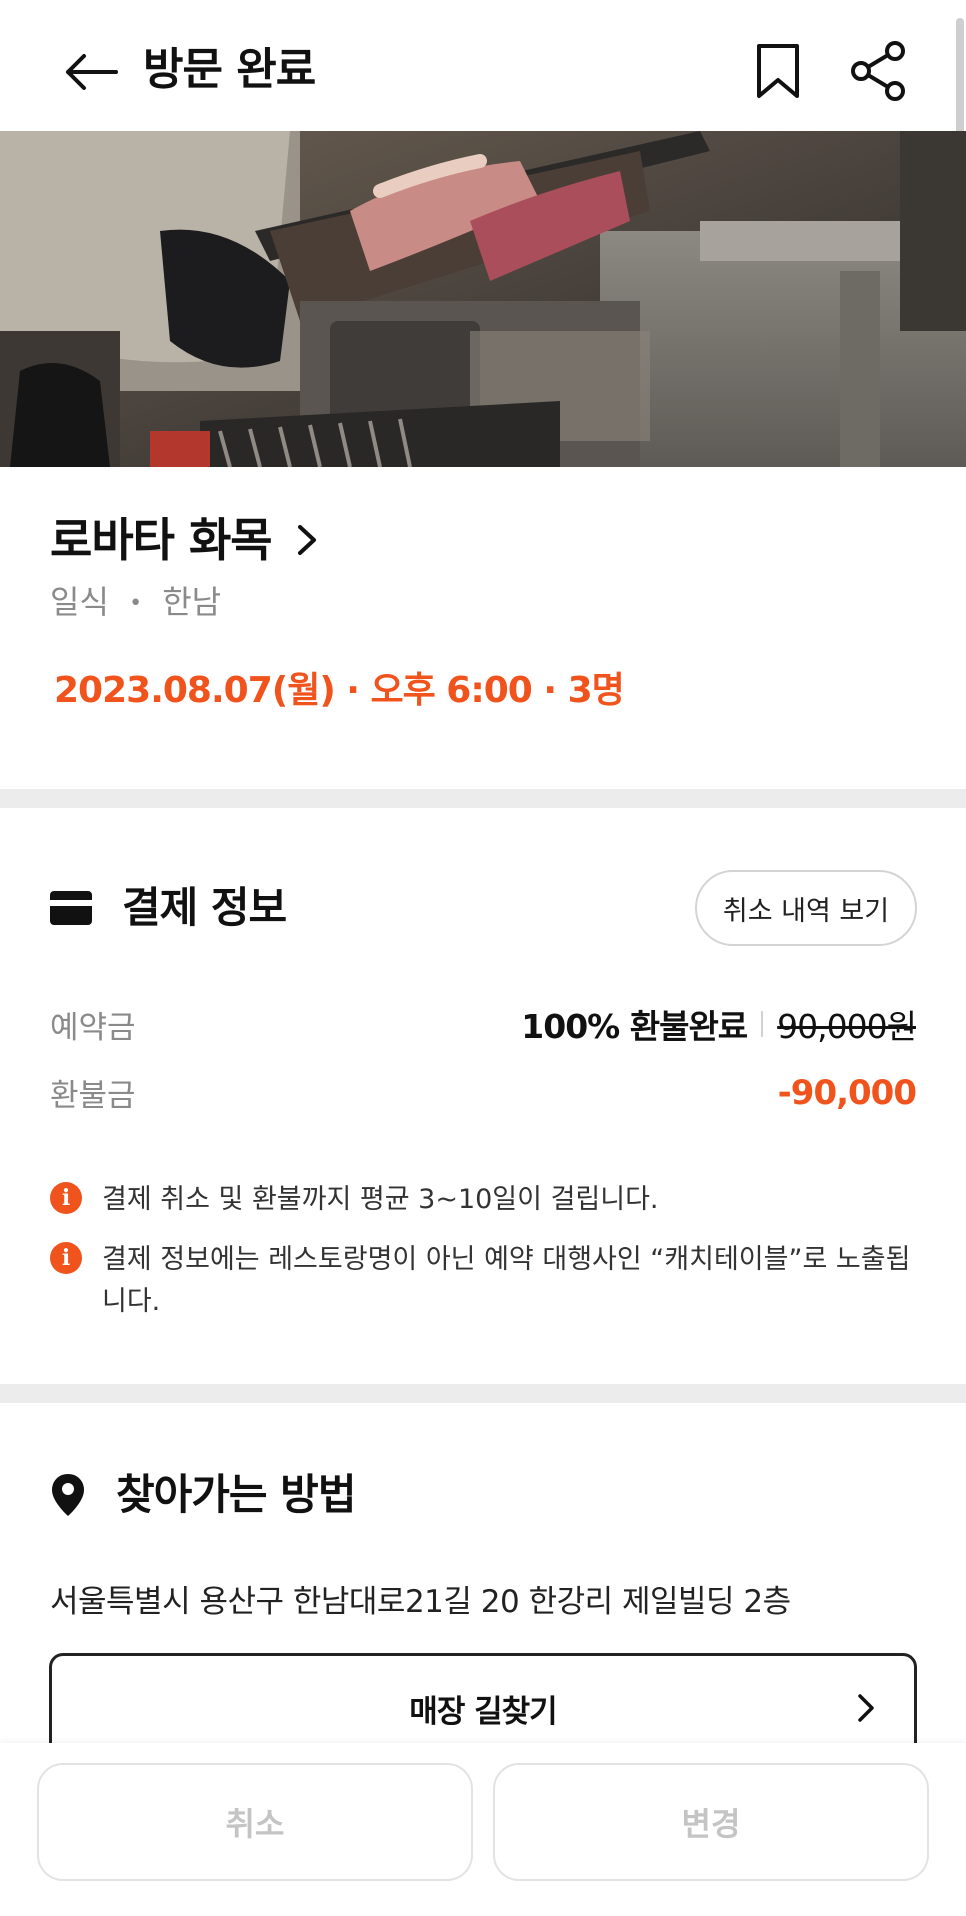  I want to click on restaurant-area: 한남, so click(192, 602).